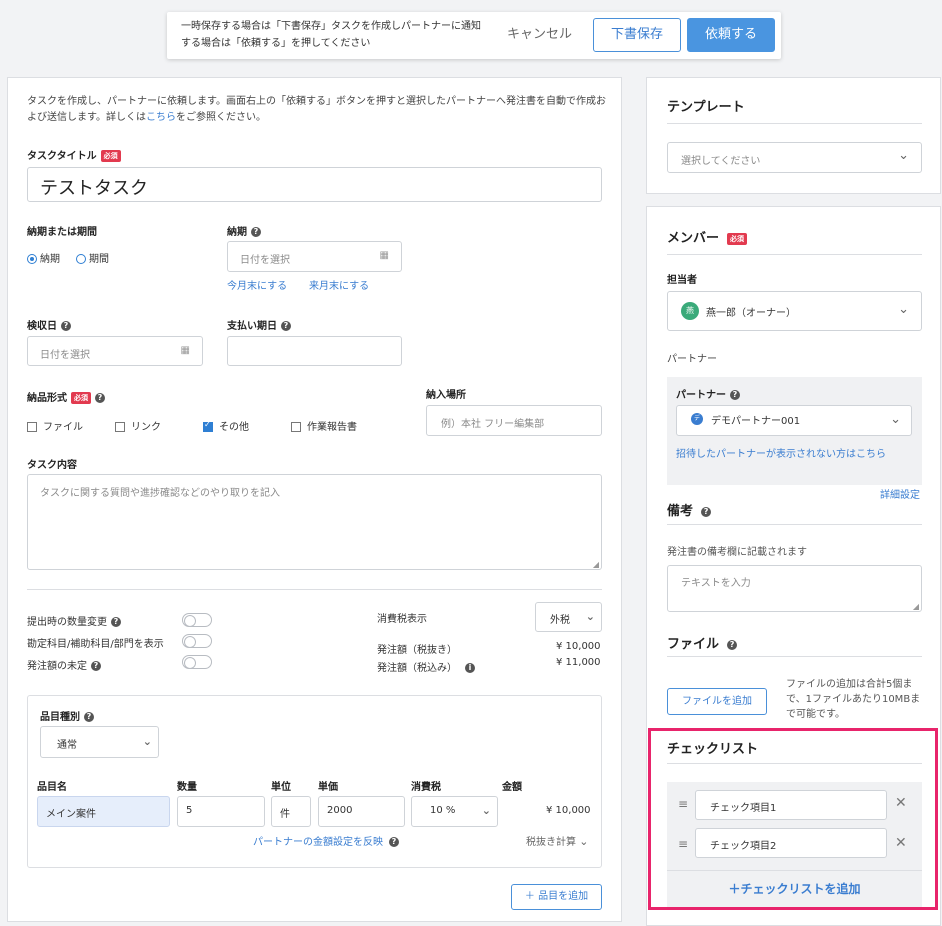 Image resolution: width=942 pixels, height=926 pixels. I want to click on next-month-end-link: 来月末にする, so click(339, 284).